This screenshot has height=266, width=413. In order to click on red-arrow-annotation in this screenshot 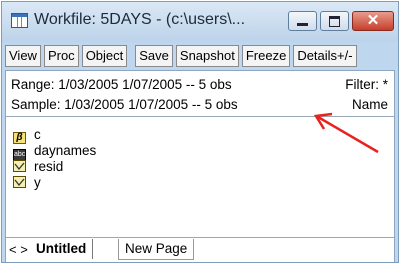, I will do `click(346, 133)`.